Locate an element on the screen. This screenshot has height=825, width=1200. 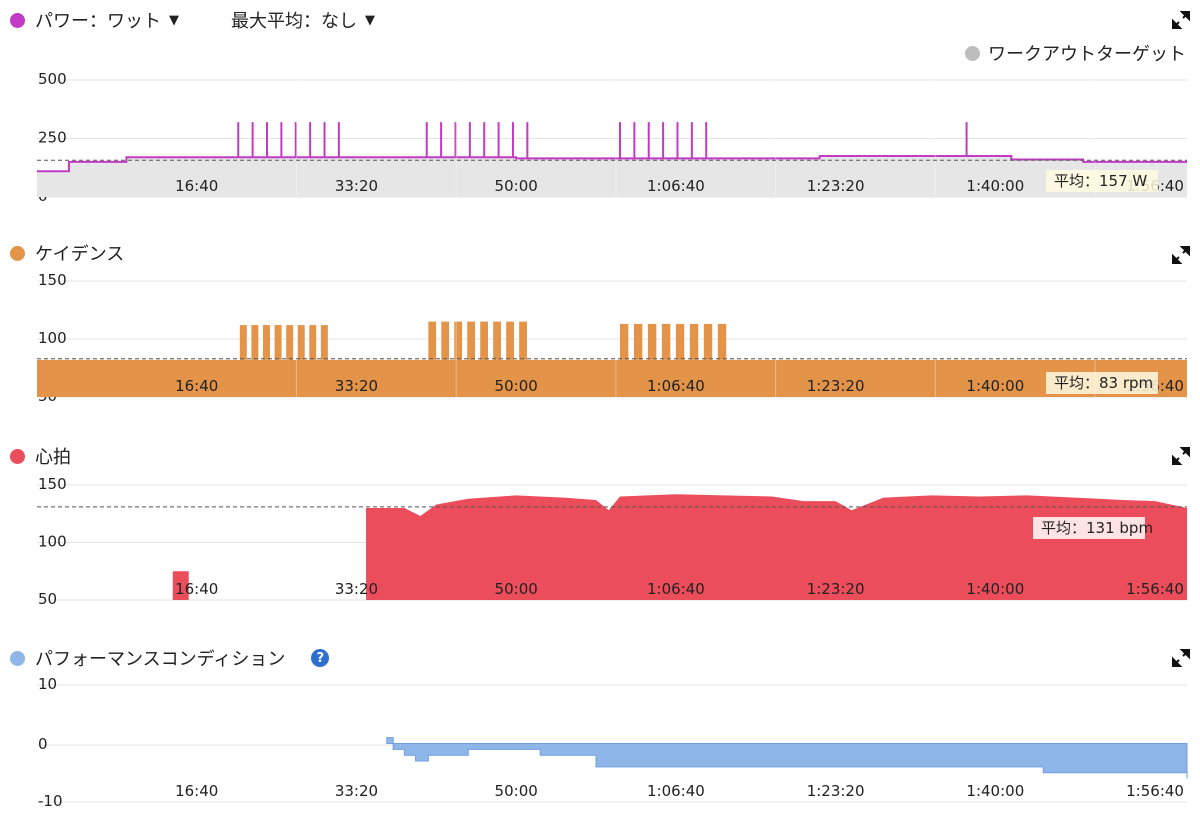
x-tick-label: 1:56:40 is located at coordinates (1155, 791).